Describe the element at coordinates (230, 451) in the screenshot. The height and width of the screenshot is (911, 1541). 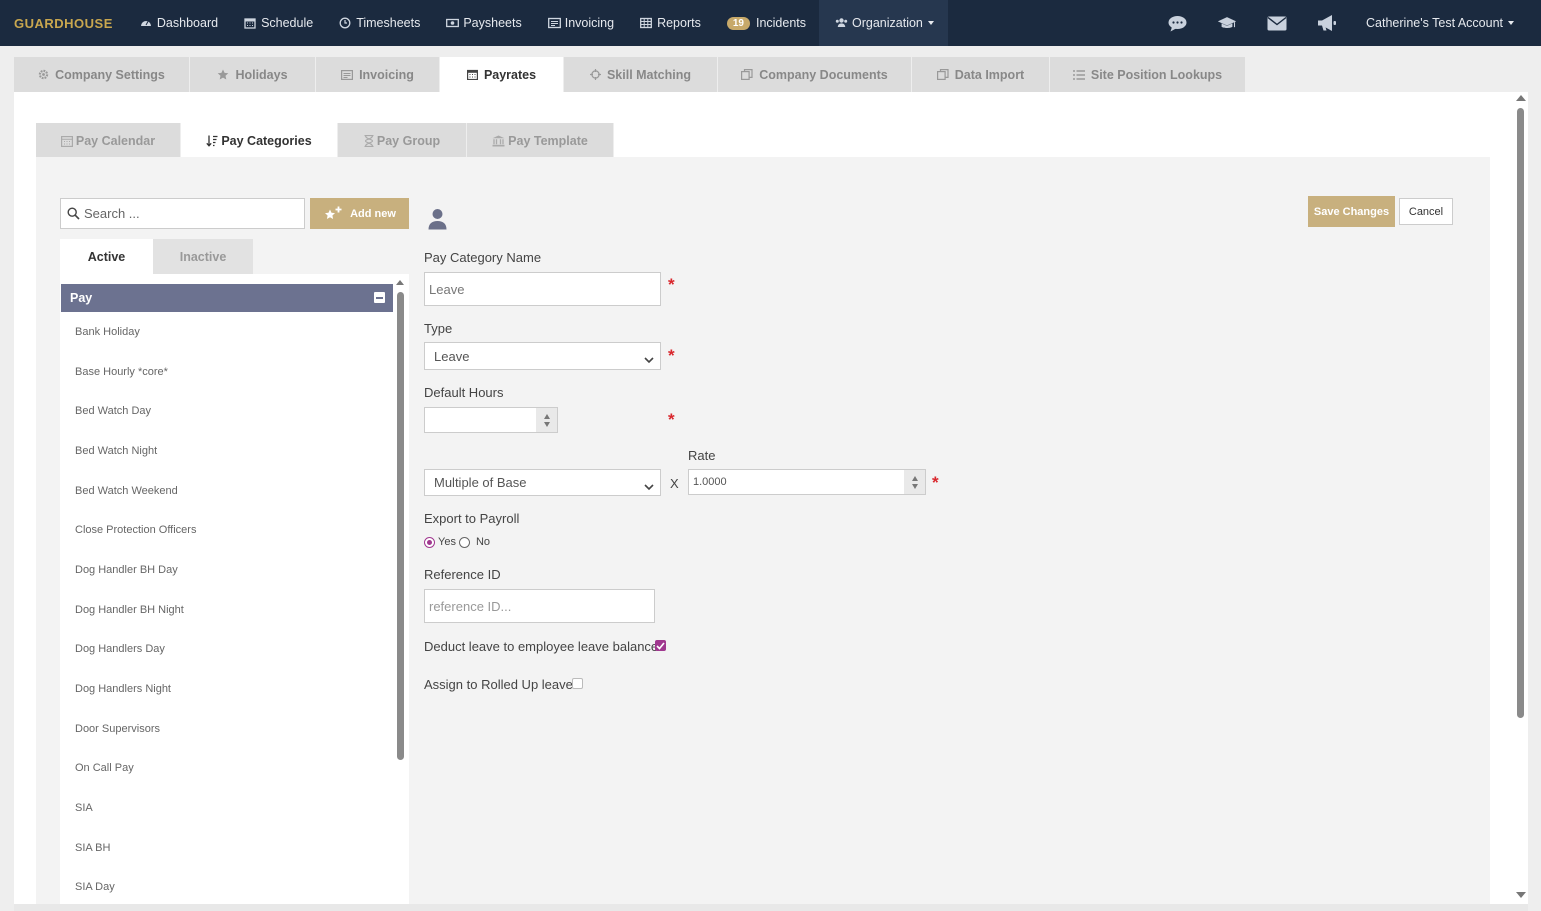
I see `list-item: Bed Watch Night` at that location.